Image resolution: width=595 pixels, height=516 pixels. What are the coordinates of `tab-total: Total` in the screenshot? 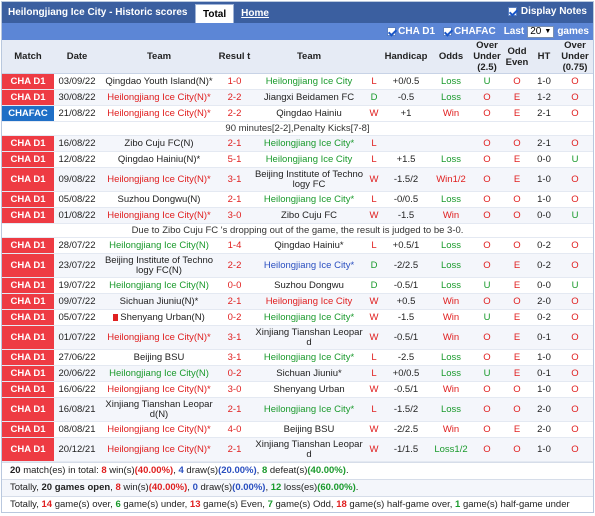 It's located at (215, 13).